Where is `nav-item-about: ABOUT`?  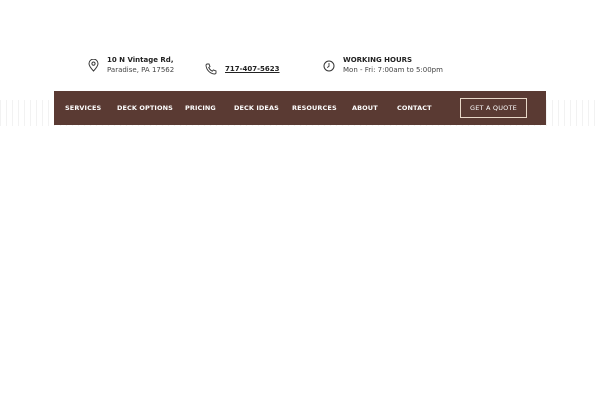
nav-item-about: ABOUT is located at coordinates (365, 108).